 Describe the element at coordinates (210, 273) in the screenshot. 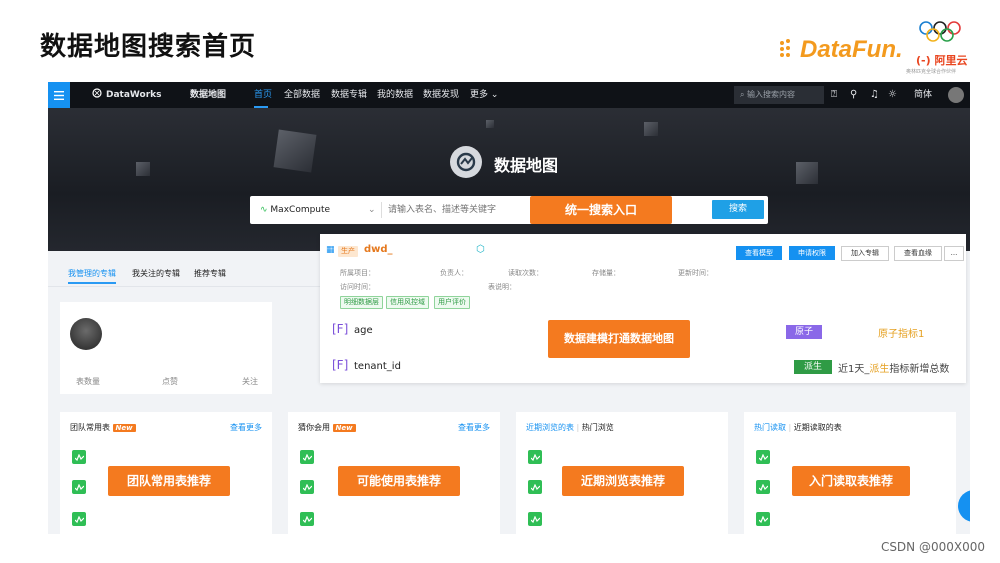

I see `tab-recommended-albums: 推荐专辑` at that location.